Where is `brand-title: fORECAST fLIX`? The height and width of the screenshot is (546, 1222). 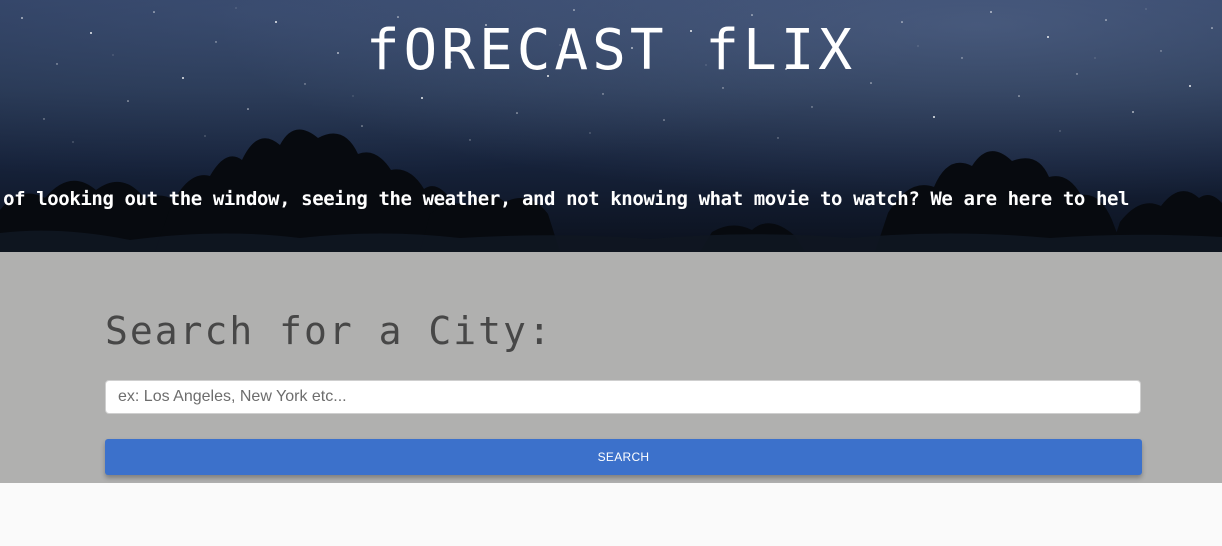 brand-title: fORECAST fLIX is located at coordinates (611, 50).